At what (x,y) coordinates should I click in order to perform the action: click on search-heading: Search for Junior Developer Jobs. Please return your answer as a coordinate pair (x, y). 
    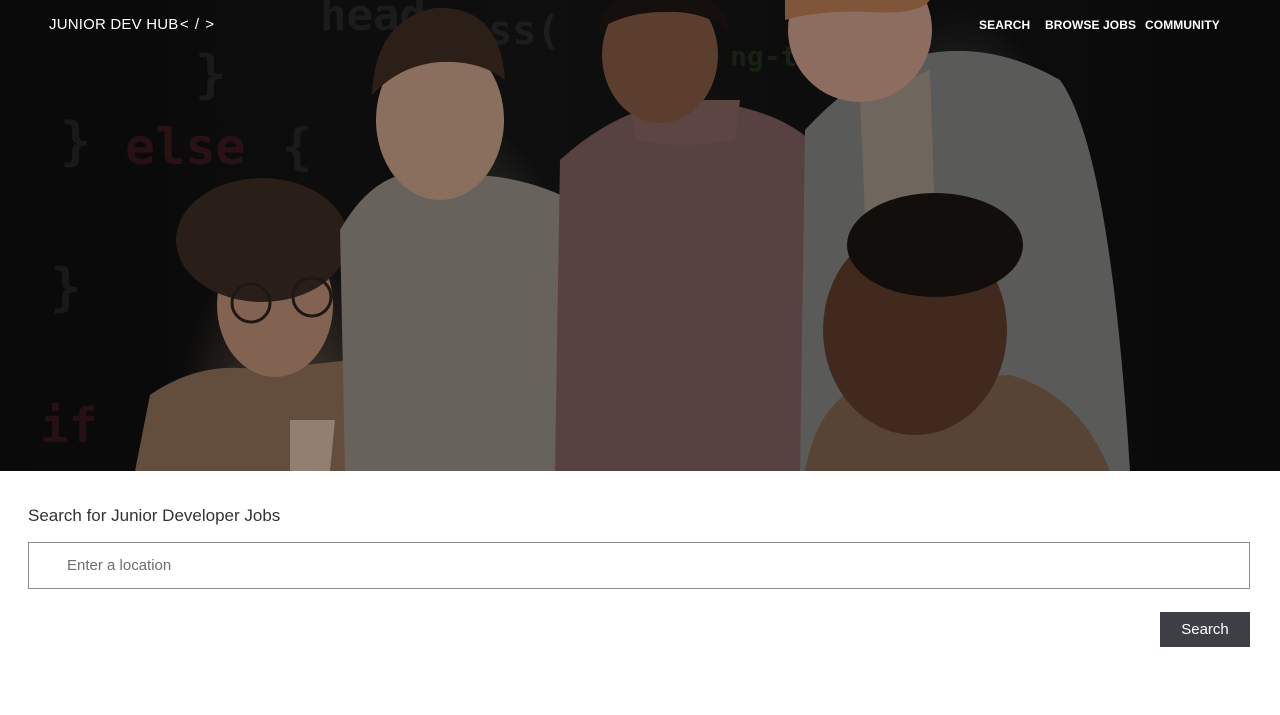
    Looking at the image, I should click on (154, 515).